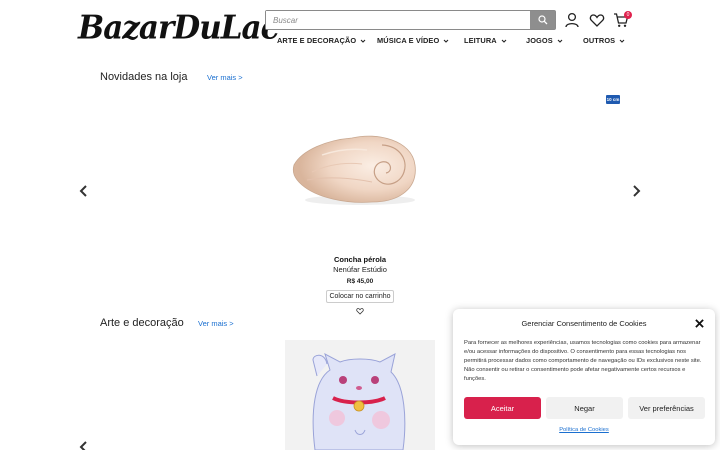 The height and width of the screenshot is (450, 720). What do you see at coordinates (360, 281) in the screenshot?
I see `product-price: R$ 45,00` at bounding box center [360, 281].